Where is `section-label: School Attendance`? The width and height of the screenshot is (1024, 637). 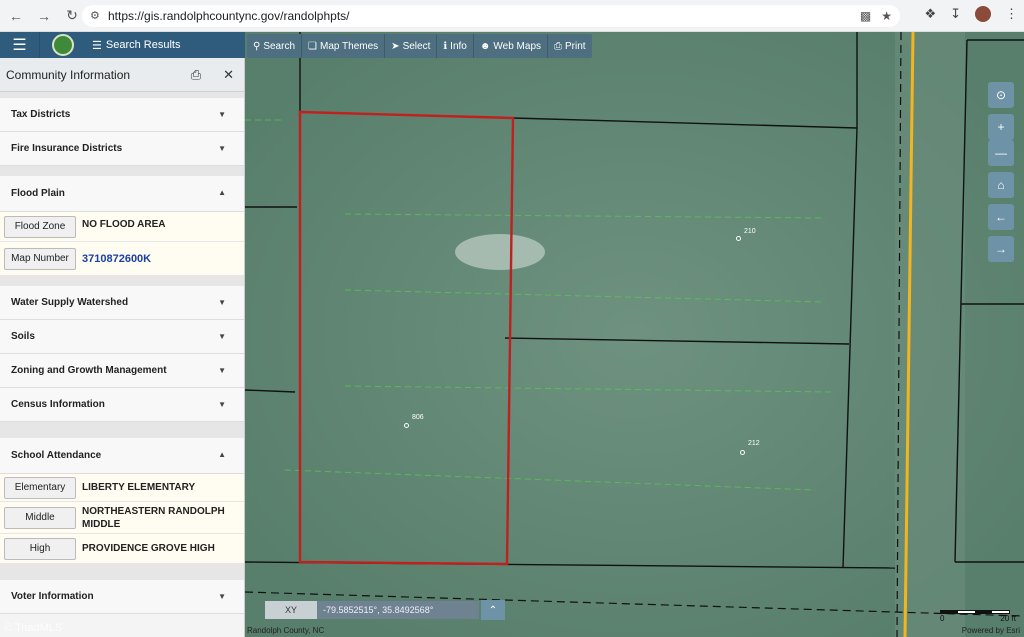
section-label: School Attendance is located at coordinates (56, 455).